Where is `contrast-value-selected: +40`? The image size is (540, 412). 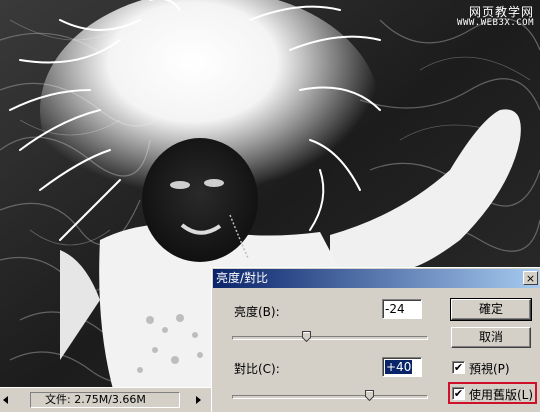
contrast-value-selected: +40 is located at coordinates (399, 367).